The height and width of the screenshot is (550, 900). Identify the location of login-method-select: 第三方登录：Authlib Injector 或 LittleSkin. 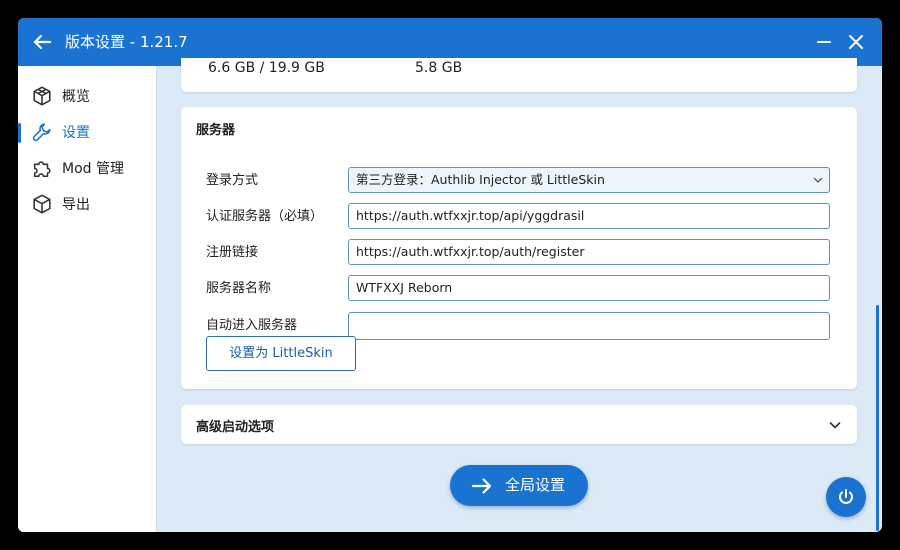
(589, 180).